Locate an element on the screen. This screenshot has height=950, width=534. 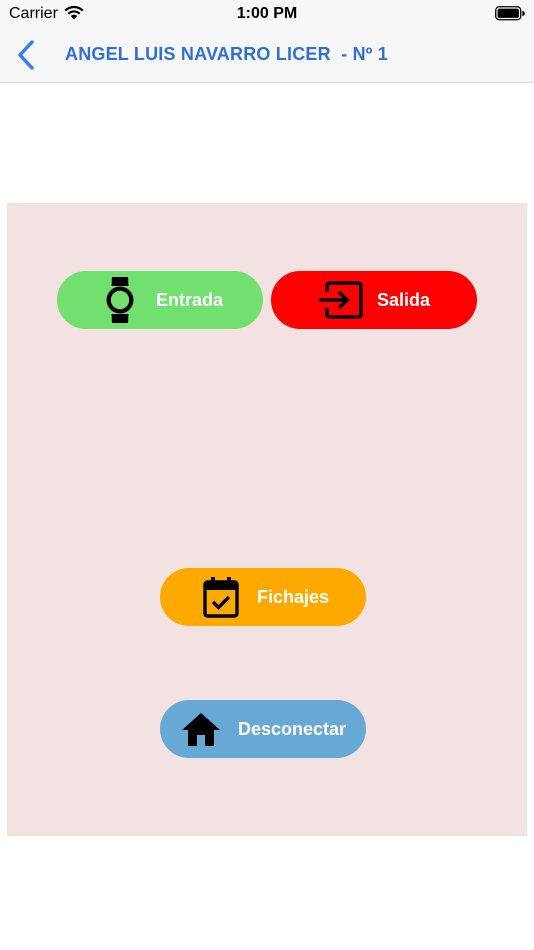
page-title: ANGEL LUIS NAVARRO LICER - Nº 1 is located at coordinates (226, 54).